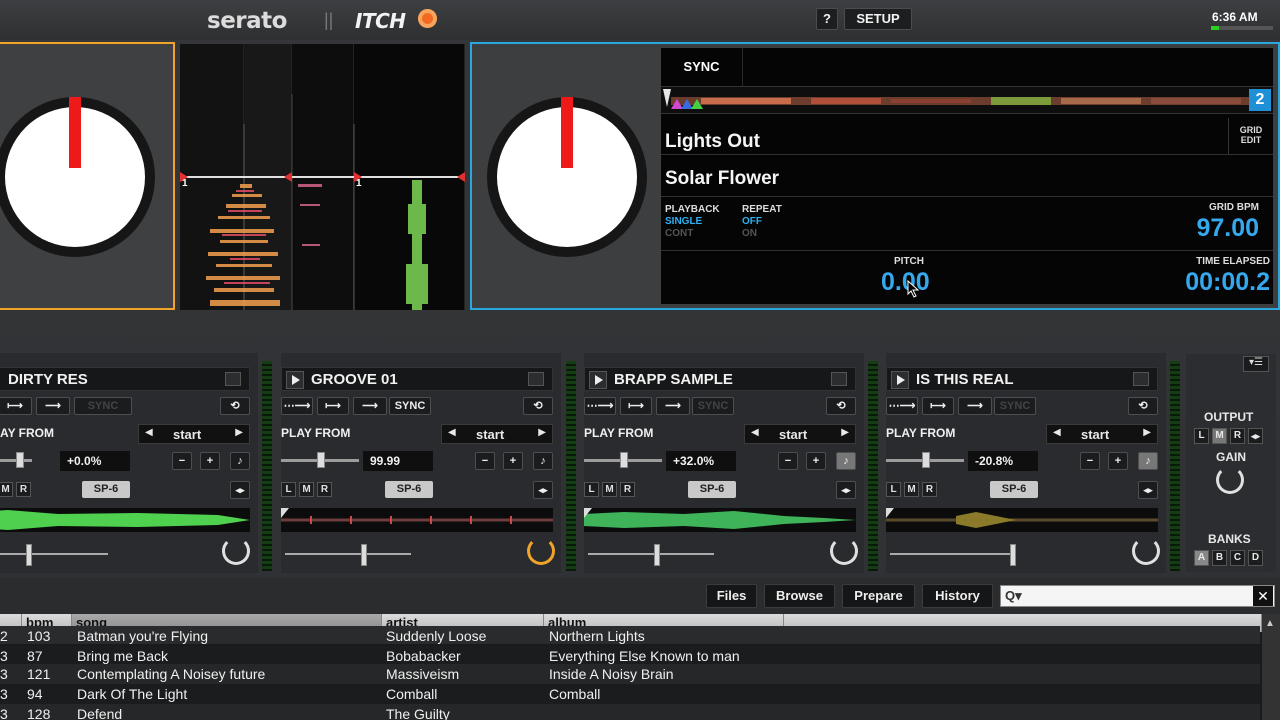  Describe the element at coordinates (1201, 558) in the screenshot. I see `bank-a-button: A` at that location.